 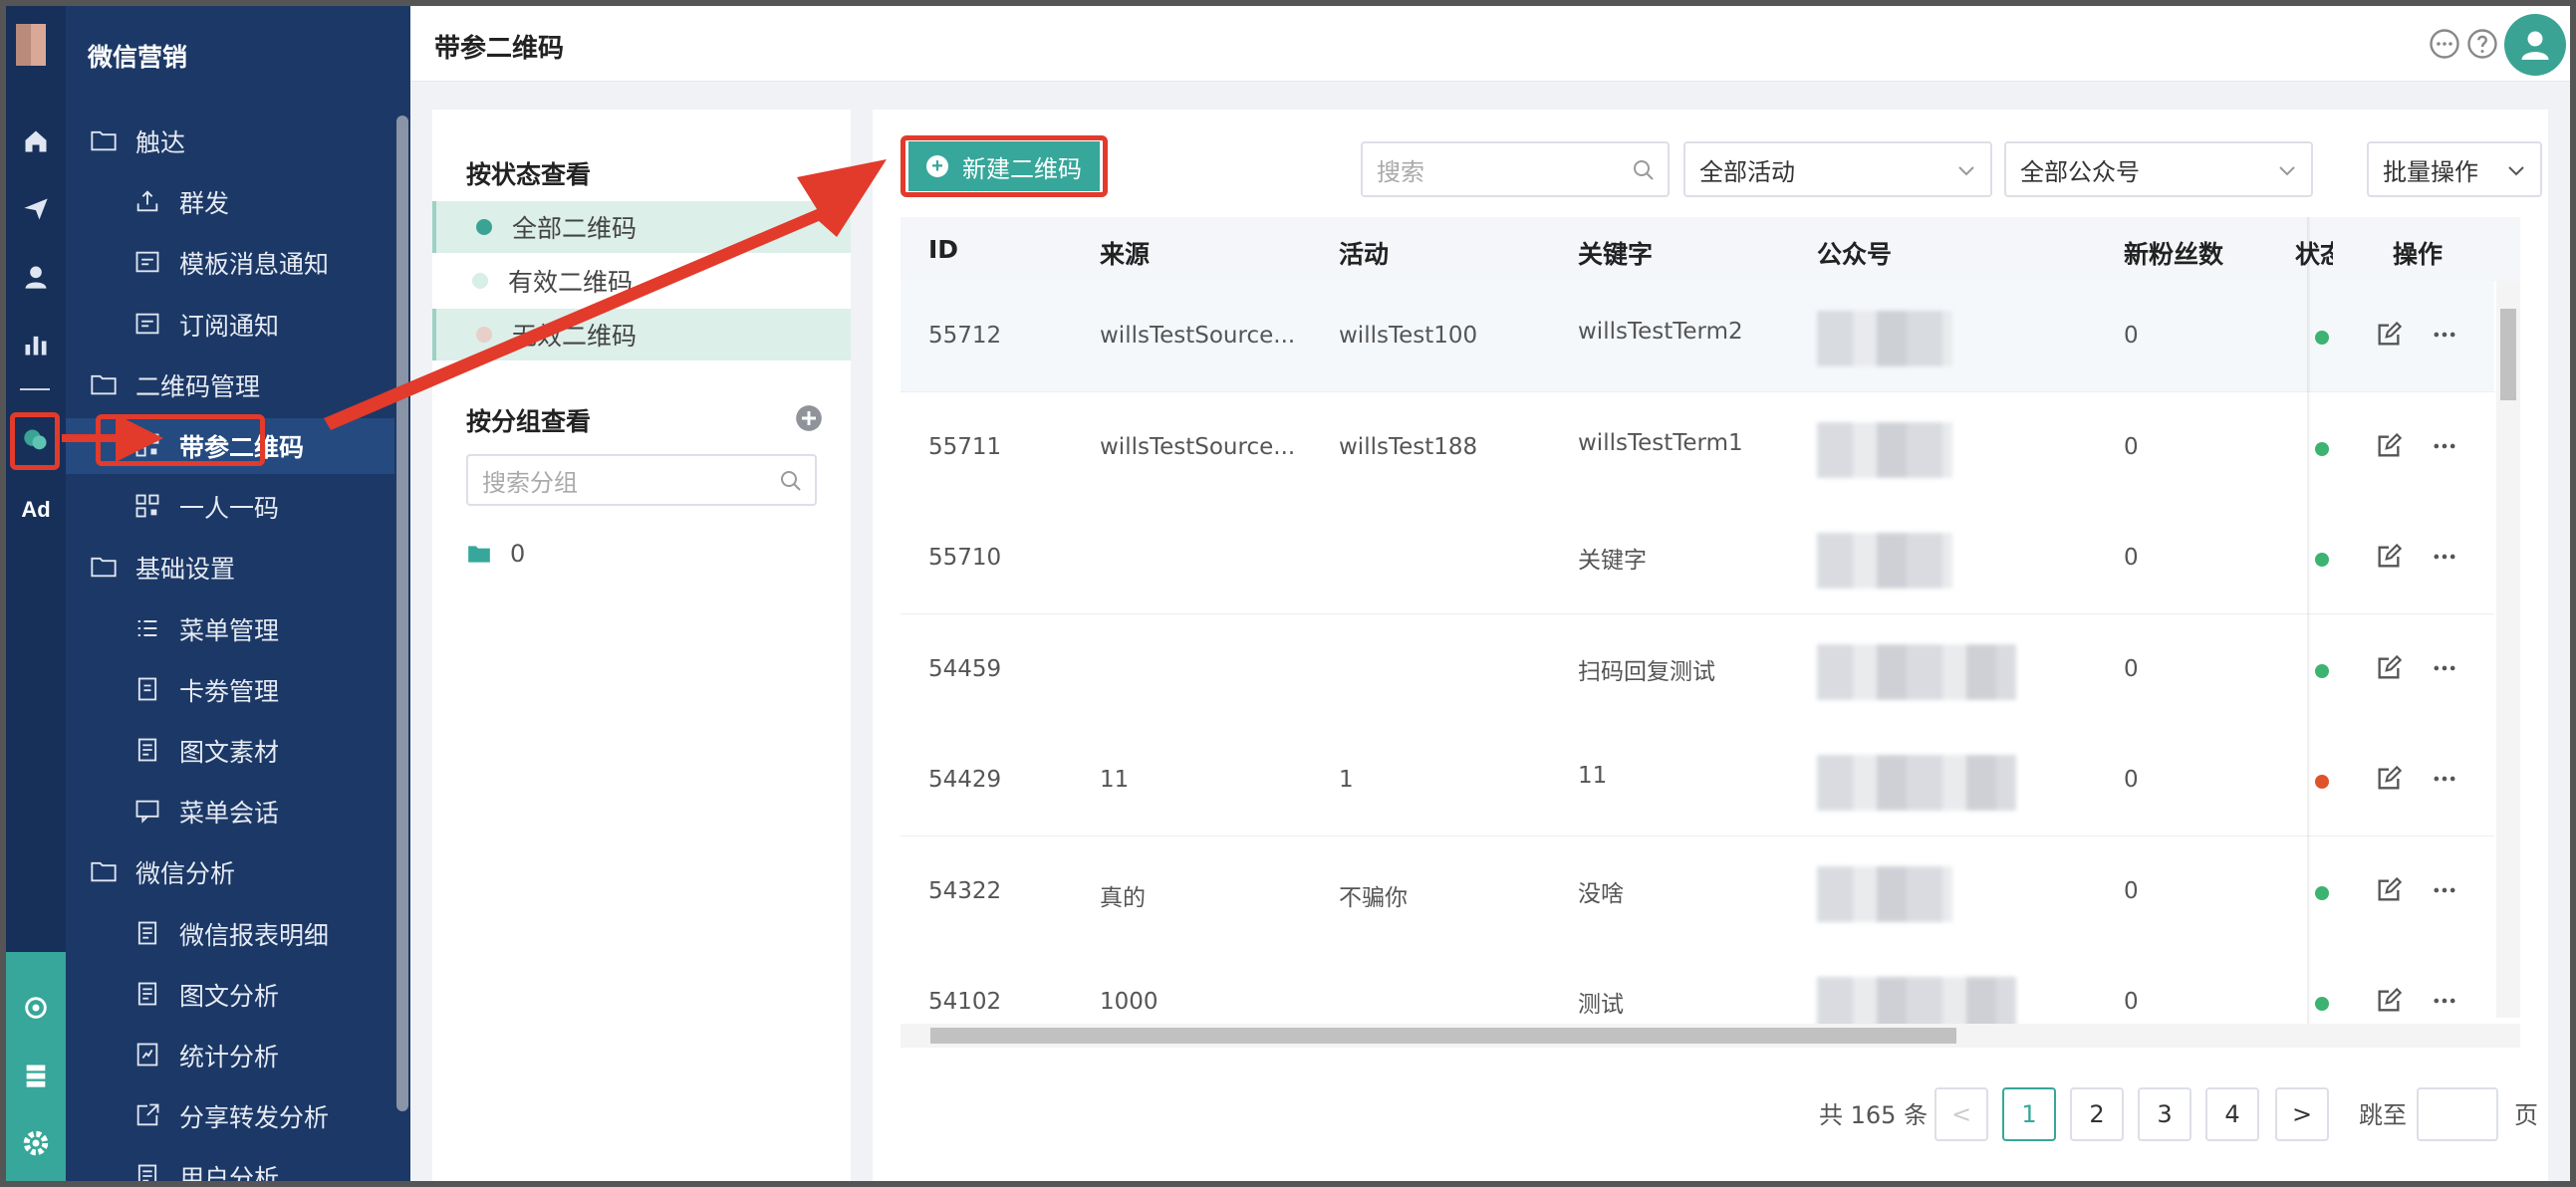 I want to click on menu-item: 菜单会话, so click(x=230, y=811).